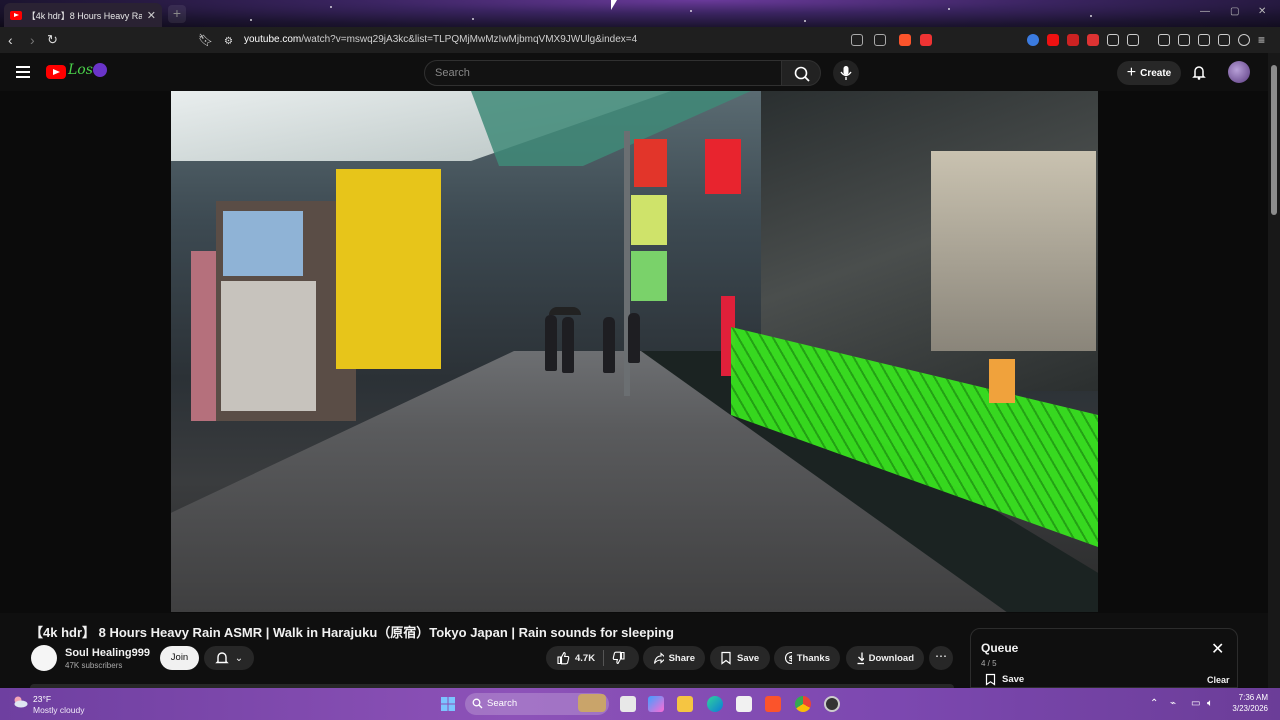 The width and height of the screenshot is (1280, 720). Describe the element at coordinates (222, 658) in the screenshot. I see `bell-icon` at that location.